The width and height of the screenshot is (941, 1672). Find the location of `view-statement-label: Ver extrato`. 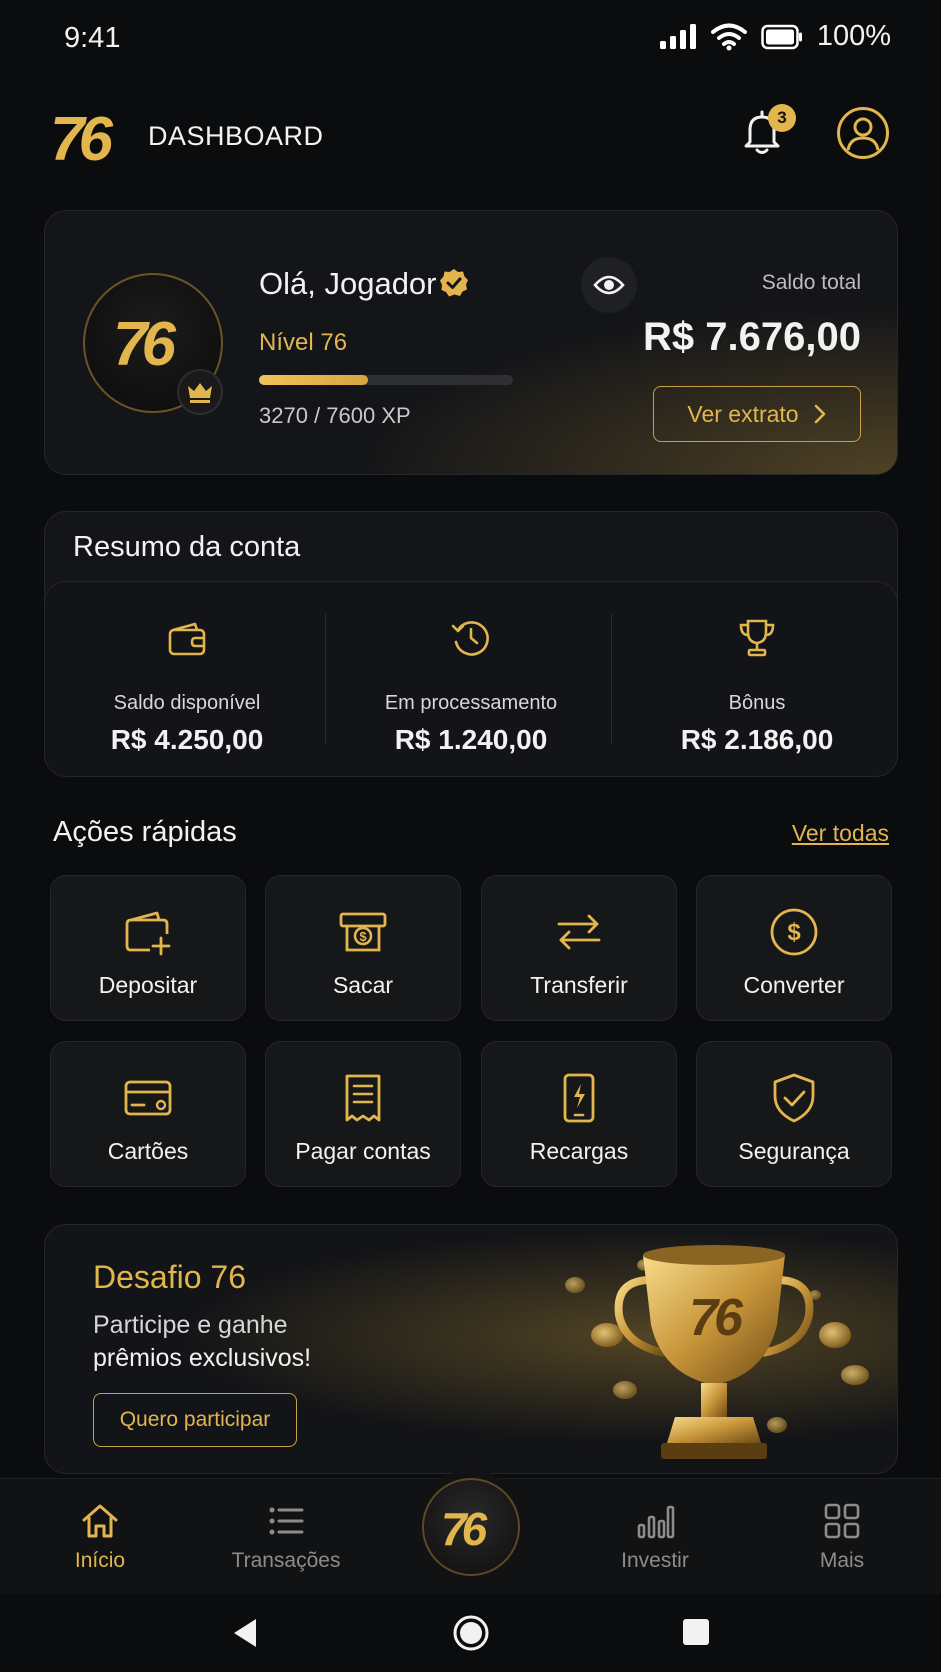

view-statement-label: Ver extrato is located at coordinates (743, 413).